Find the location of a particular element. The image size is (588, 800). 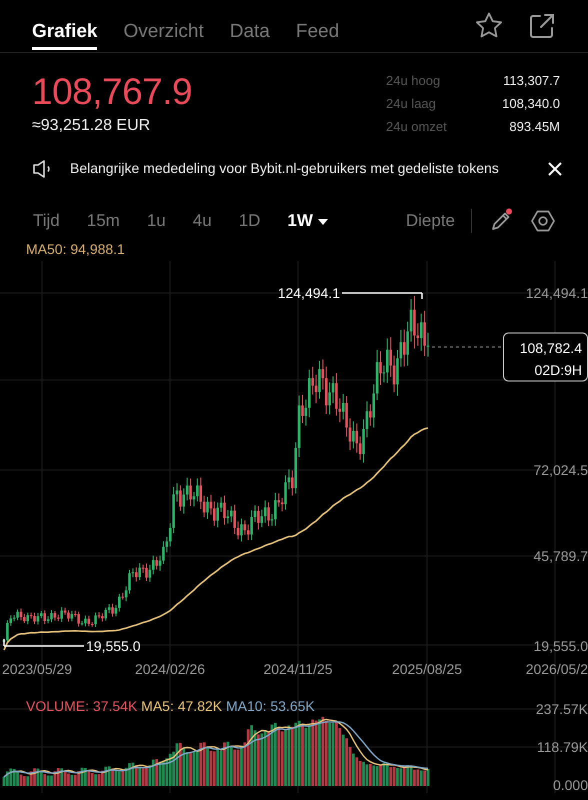

volume-axis-label: 237.57K is located at coordinates (562, 709).